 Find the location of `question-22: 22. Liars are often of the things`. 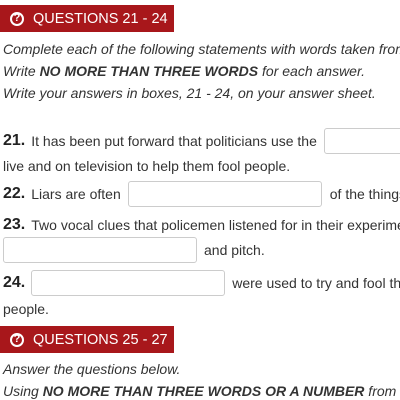

question-22: 22. Liars are often of the things is located at coordinates (201, 194).